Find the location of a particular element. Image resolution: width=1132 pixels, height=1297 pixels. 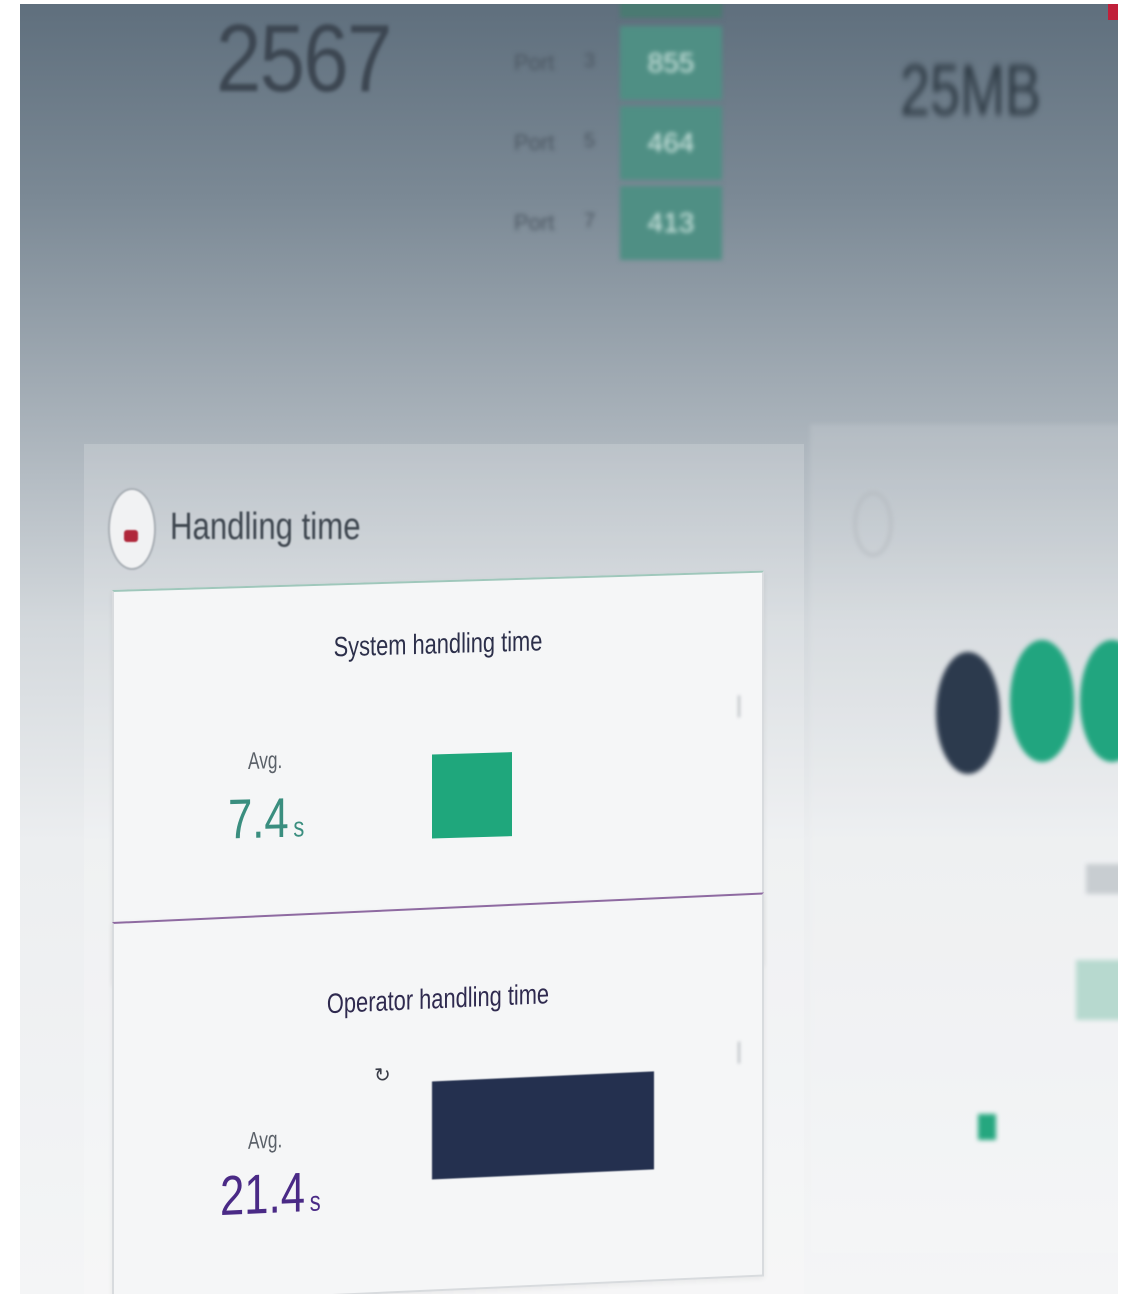

port-number: 7 is located at coordinates (590, 221).